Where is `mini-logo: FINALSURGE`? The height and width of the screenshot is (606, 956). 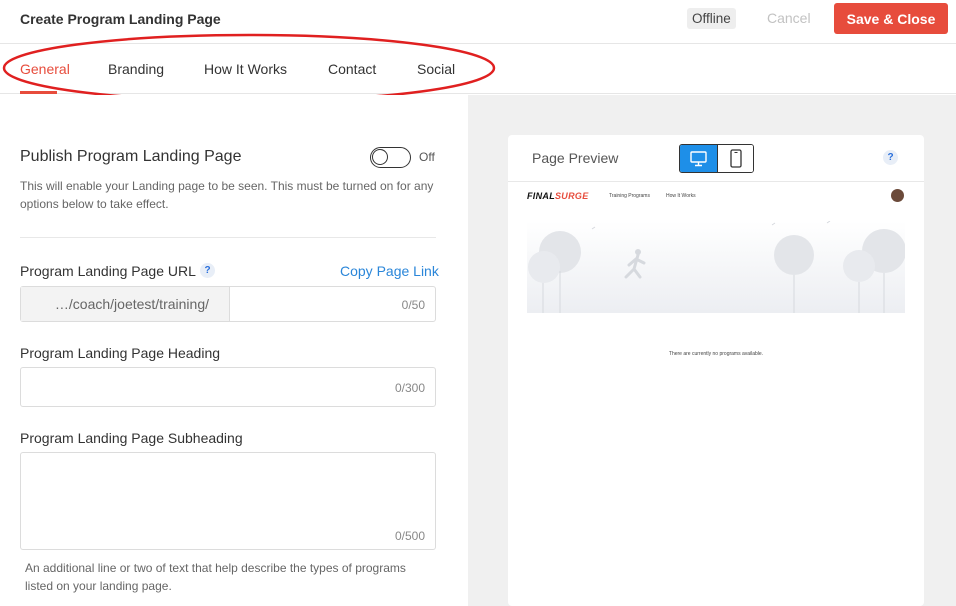 mini-logo: FINALSURGE is located at coordinates (558, 196).